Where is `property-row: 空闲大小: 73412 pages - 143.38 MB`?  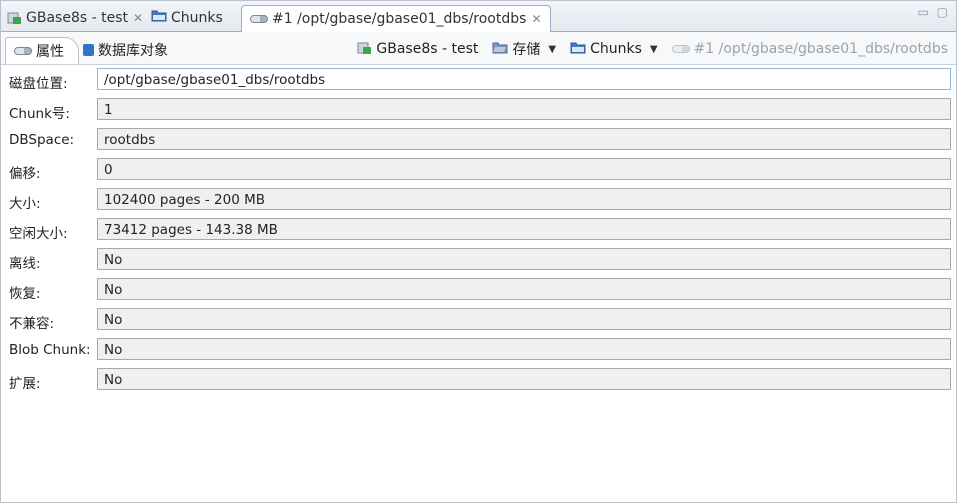
property-row: 空闲大小: 73412 pages - 143.38 MB is located at coordinates (480, 230).